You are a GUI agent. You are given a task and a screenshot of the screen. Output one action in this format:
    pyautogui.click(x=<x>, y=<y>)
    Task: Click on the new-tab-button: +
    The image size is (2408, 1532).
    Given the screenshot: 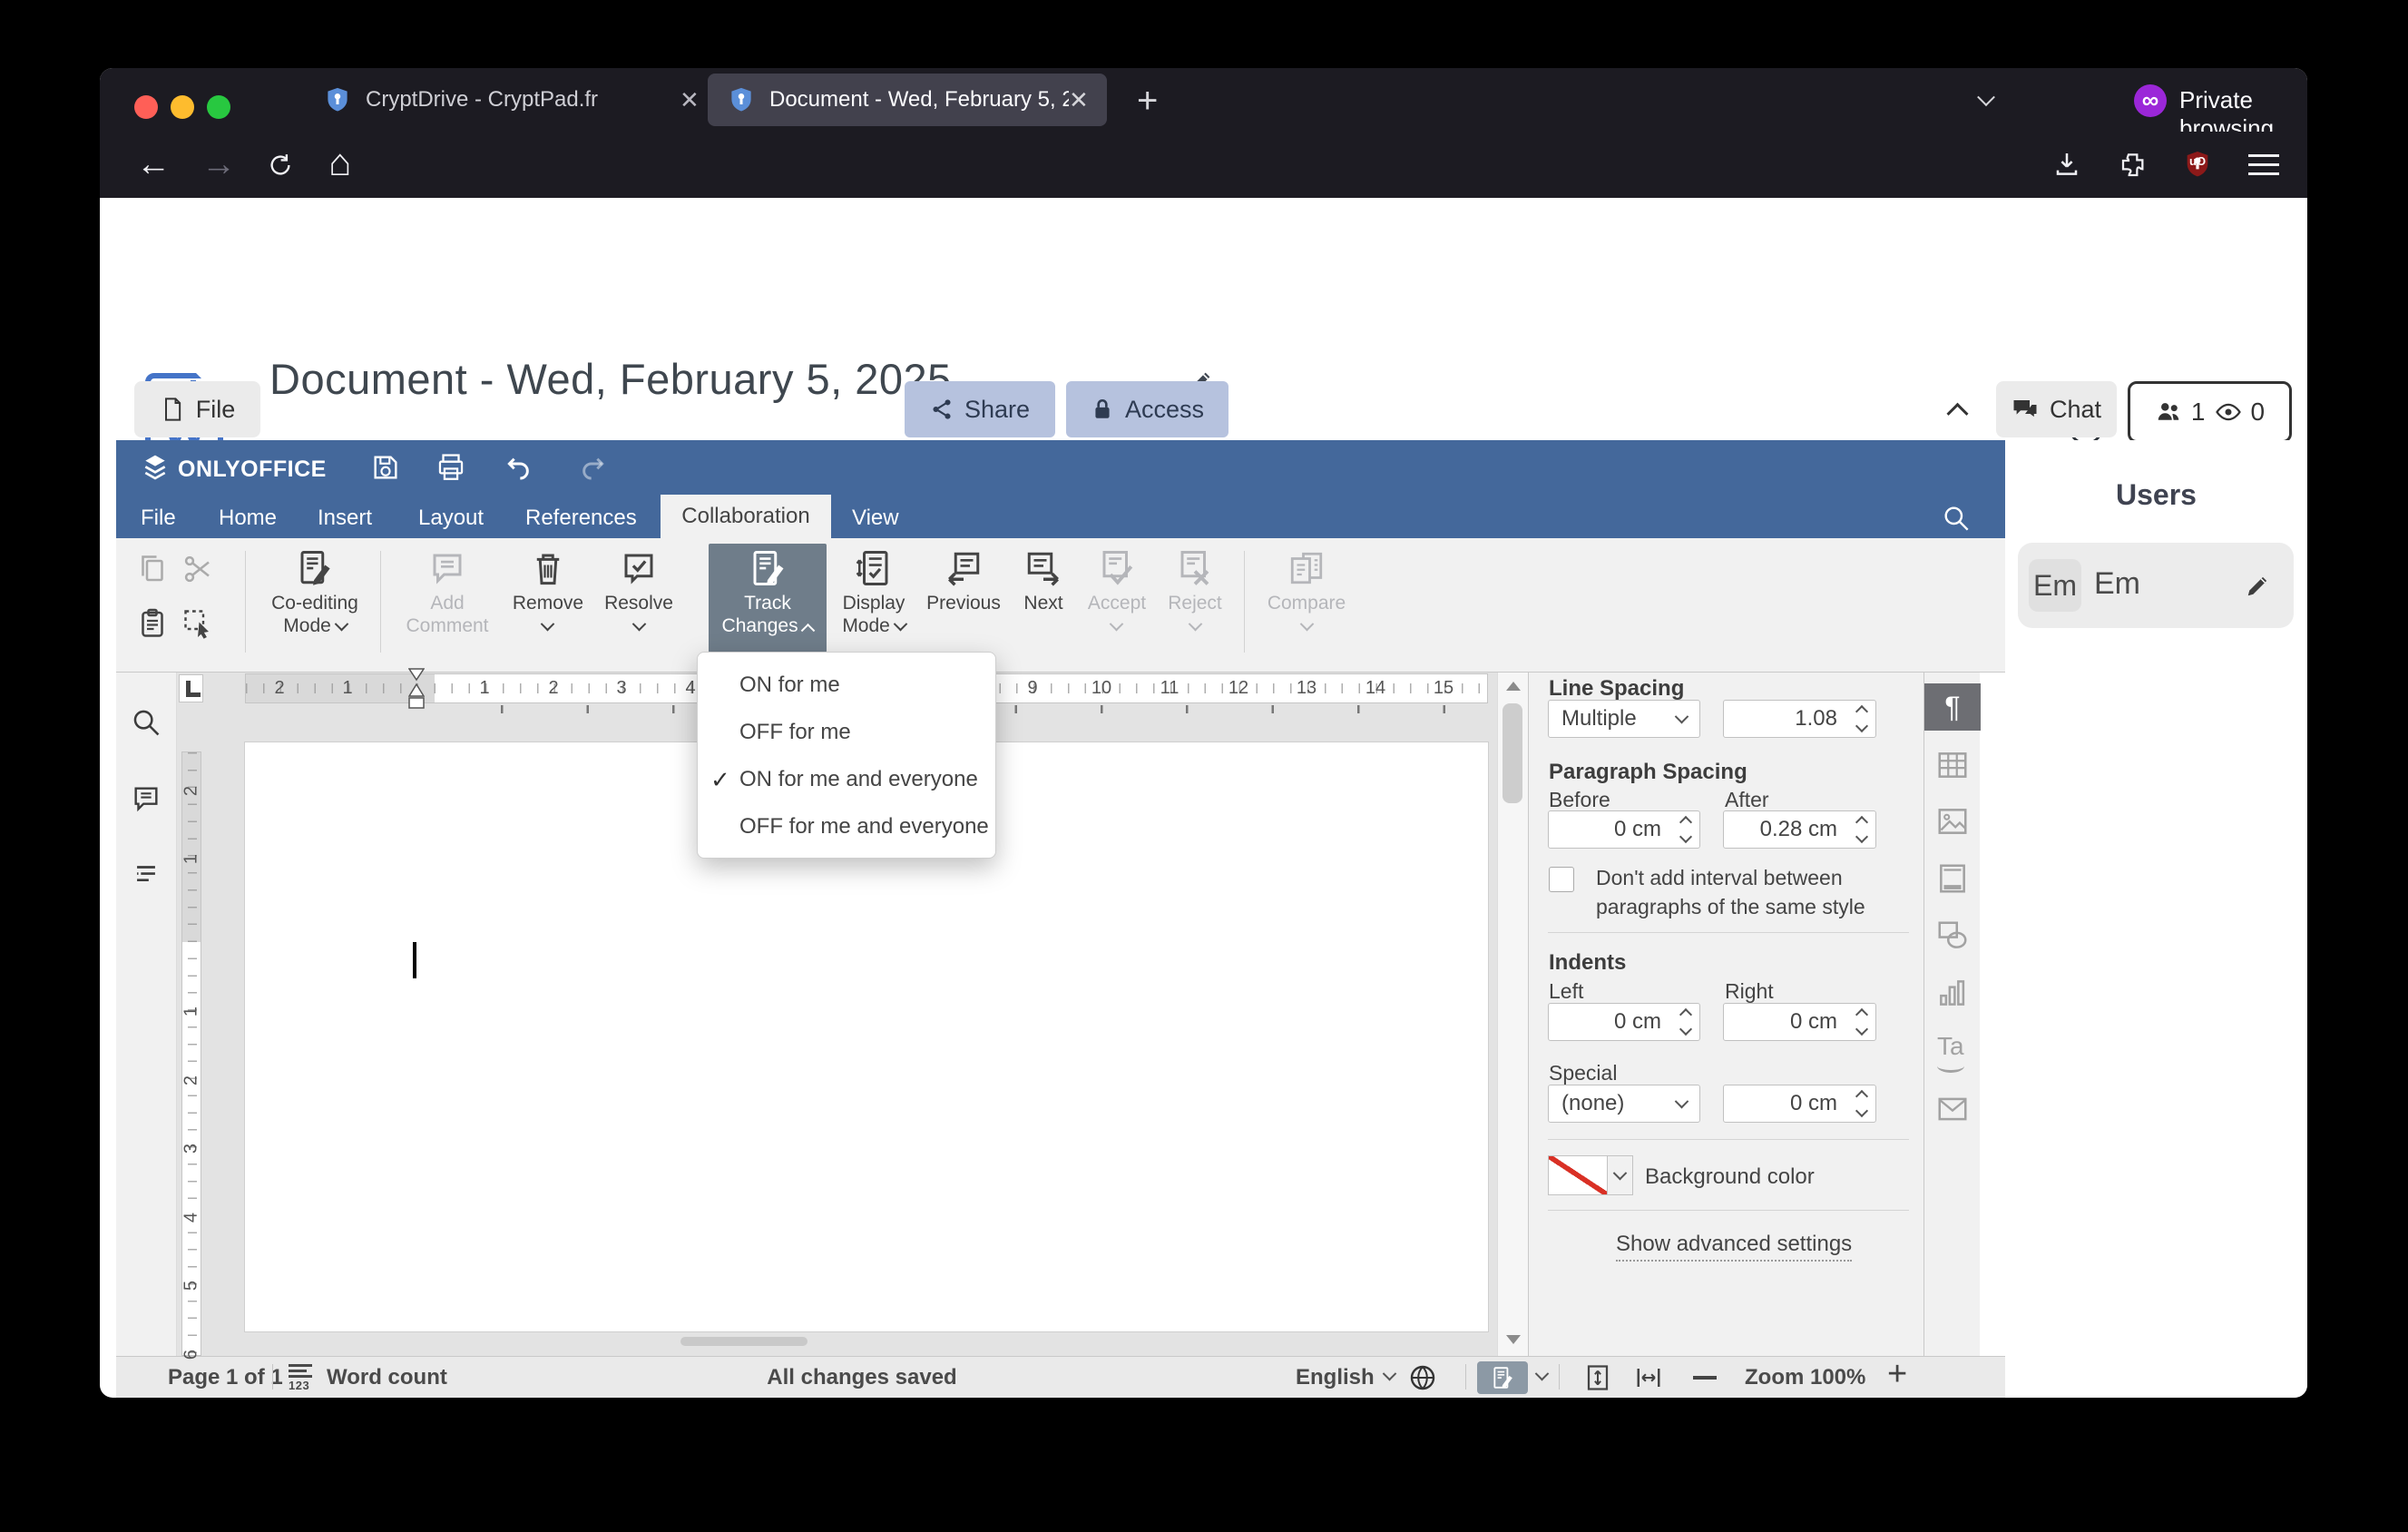 What is the action you would take?
    pyautogui.click(x=1148, y=101)
    